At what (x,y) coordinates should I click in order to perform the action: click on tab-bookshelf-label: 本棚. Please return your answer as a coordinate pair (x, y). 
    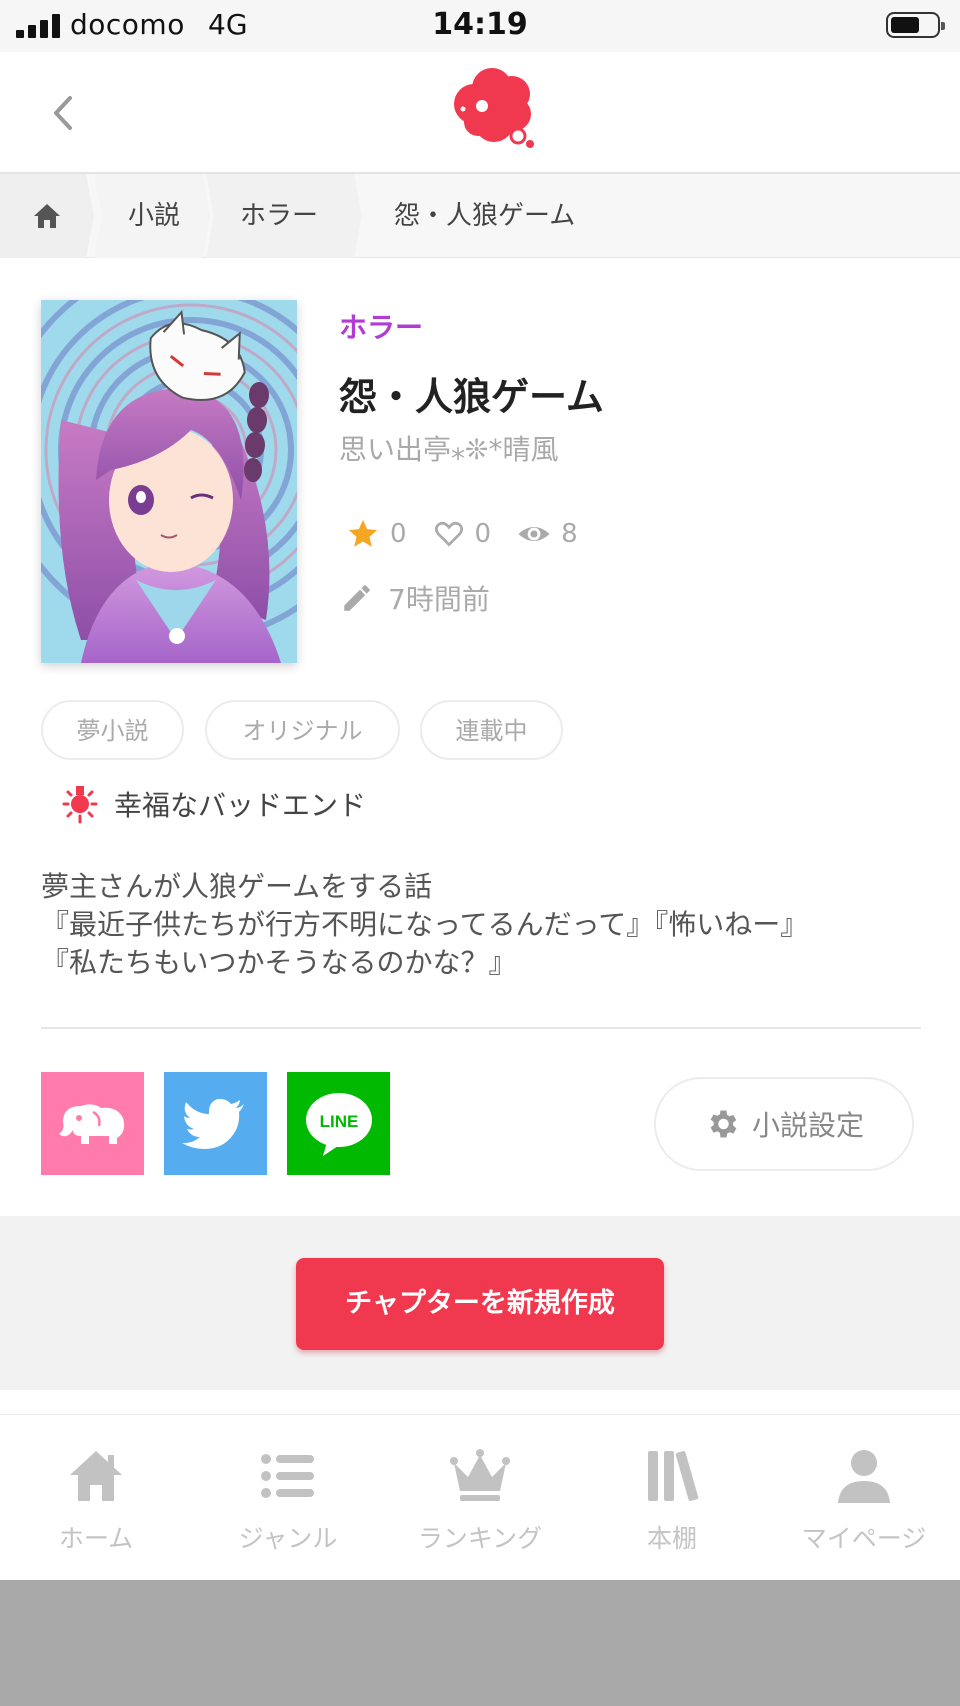
    Looking at the image, I should click on (671, 1538).